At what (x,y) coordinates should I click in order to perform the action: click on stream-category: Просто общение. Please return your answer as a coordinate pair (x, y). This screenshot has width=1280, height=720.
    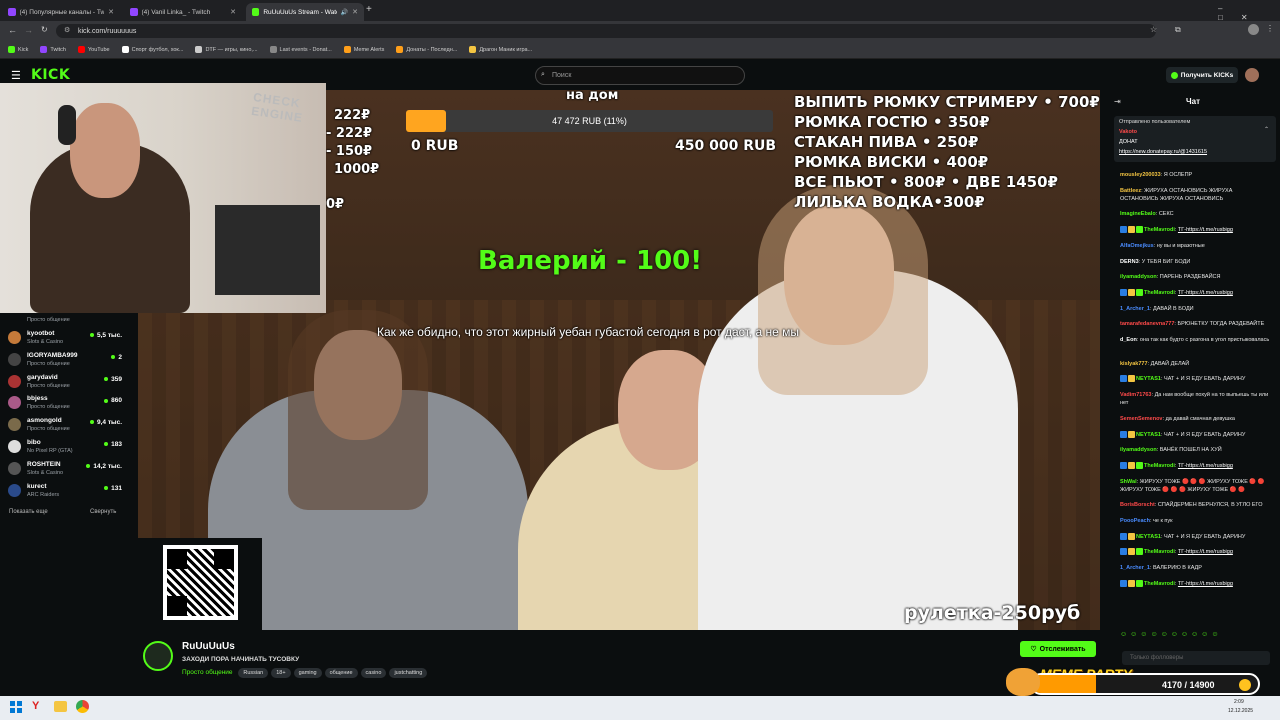
    Looking at the image, I should click on (207, 672).